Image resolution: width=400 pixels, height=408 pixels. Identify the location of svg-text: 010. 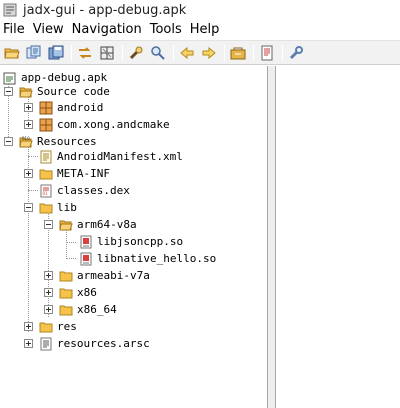
(26, 138).